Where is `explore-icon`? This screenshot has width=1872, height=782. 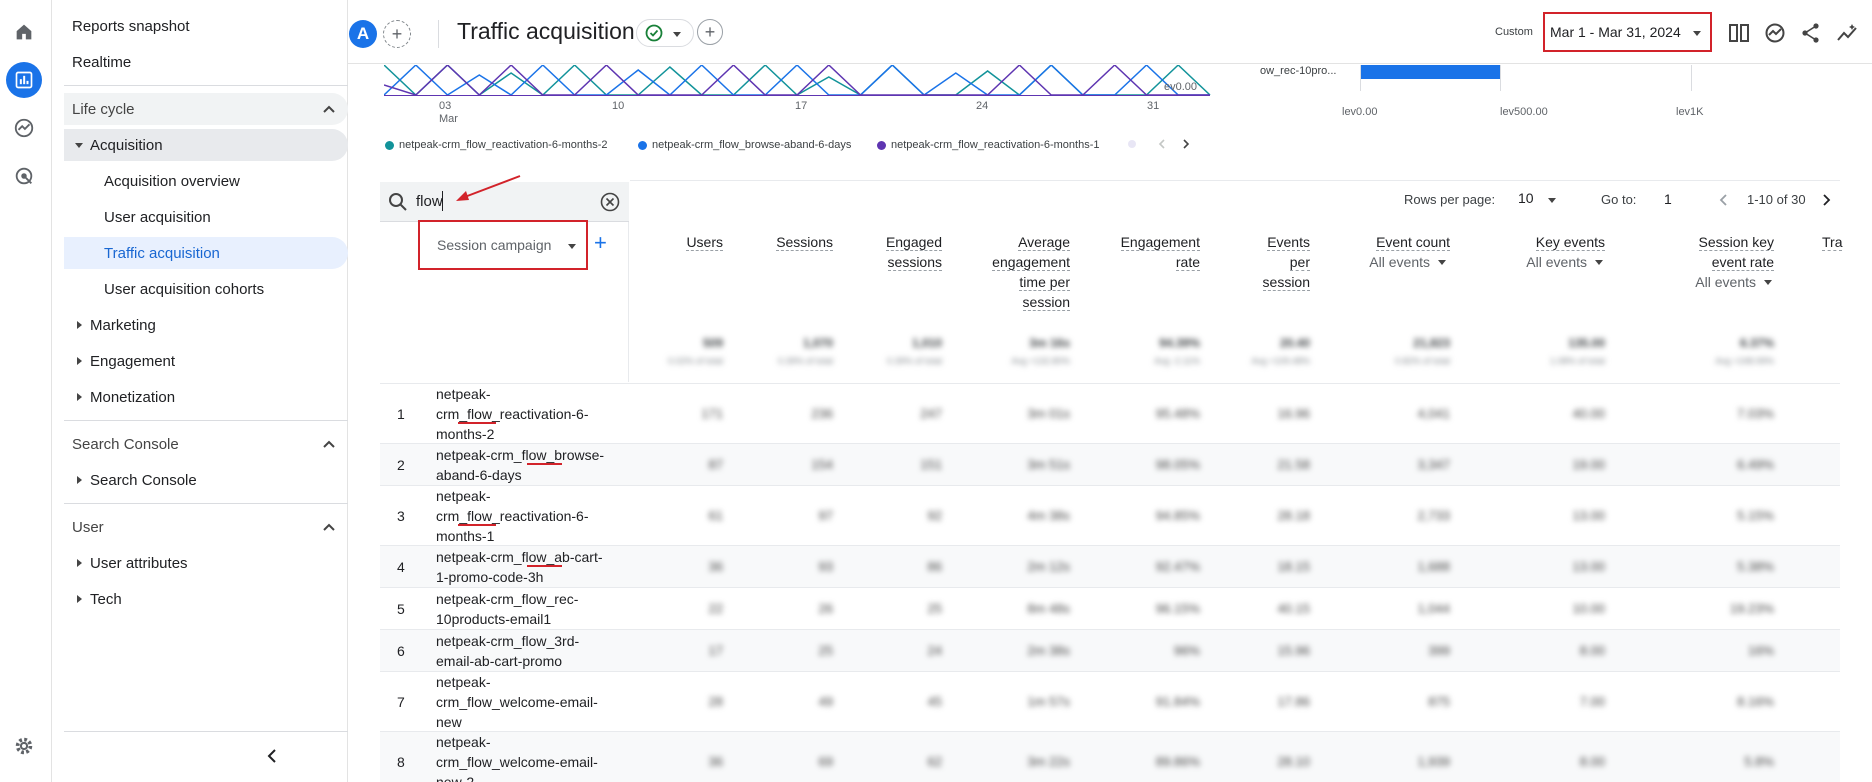
explore-icon is located at coordinates (24, 128).